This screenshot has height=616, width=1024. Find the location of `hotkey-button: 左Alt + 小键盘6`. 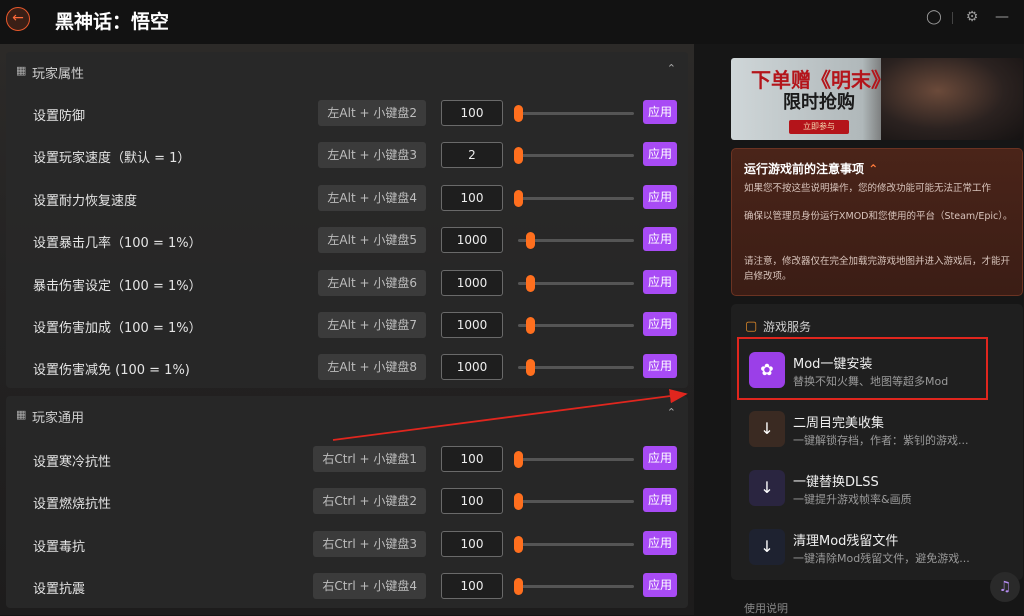

hotkey-button: 左Alt + 小键盘6 is located at coordinates (372, 282).